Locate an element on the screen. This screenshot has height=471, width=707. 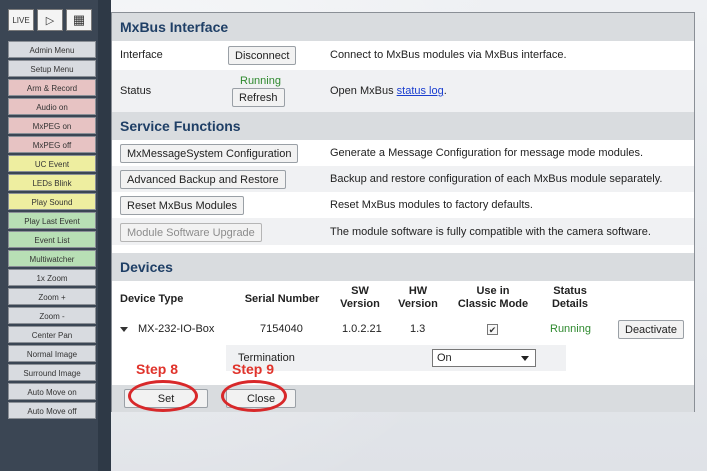
device-hw-version: 1.3 is located at coordinates (418, 329).